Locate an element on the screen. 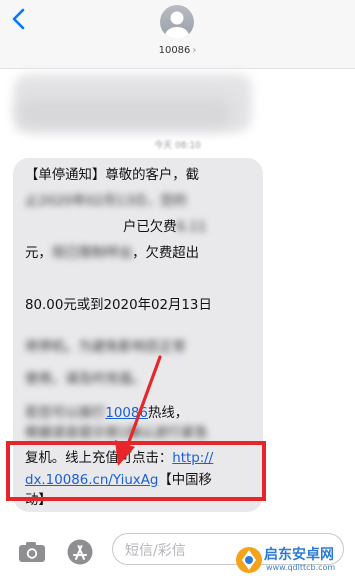 The image size is (355, 579). message-line: 元，现已限制呼出，欠费超出 is located at coordinates (112, 253).